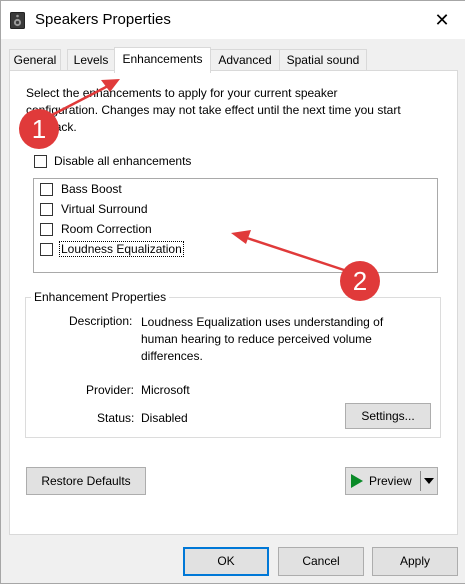 Image resolution: width=465 pixels, height=584 pixels. What do you see at coordinates (172, 356) in the screenshot?
I see `description-line-3: differences.` at bounding box center [172, 356].